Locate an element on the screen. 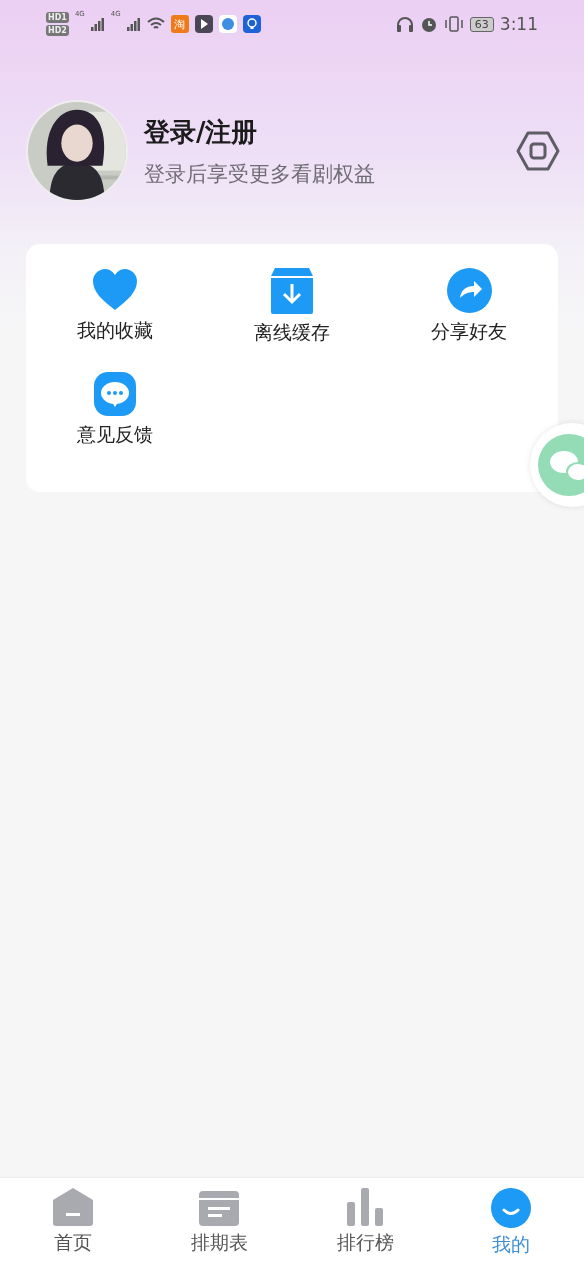 The width and height of the screenshot is (584, 1272). download-box-icon is located at coordinates (292, 291).